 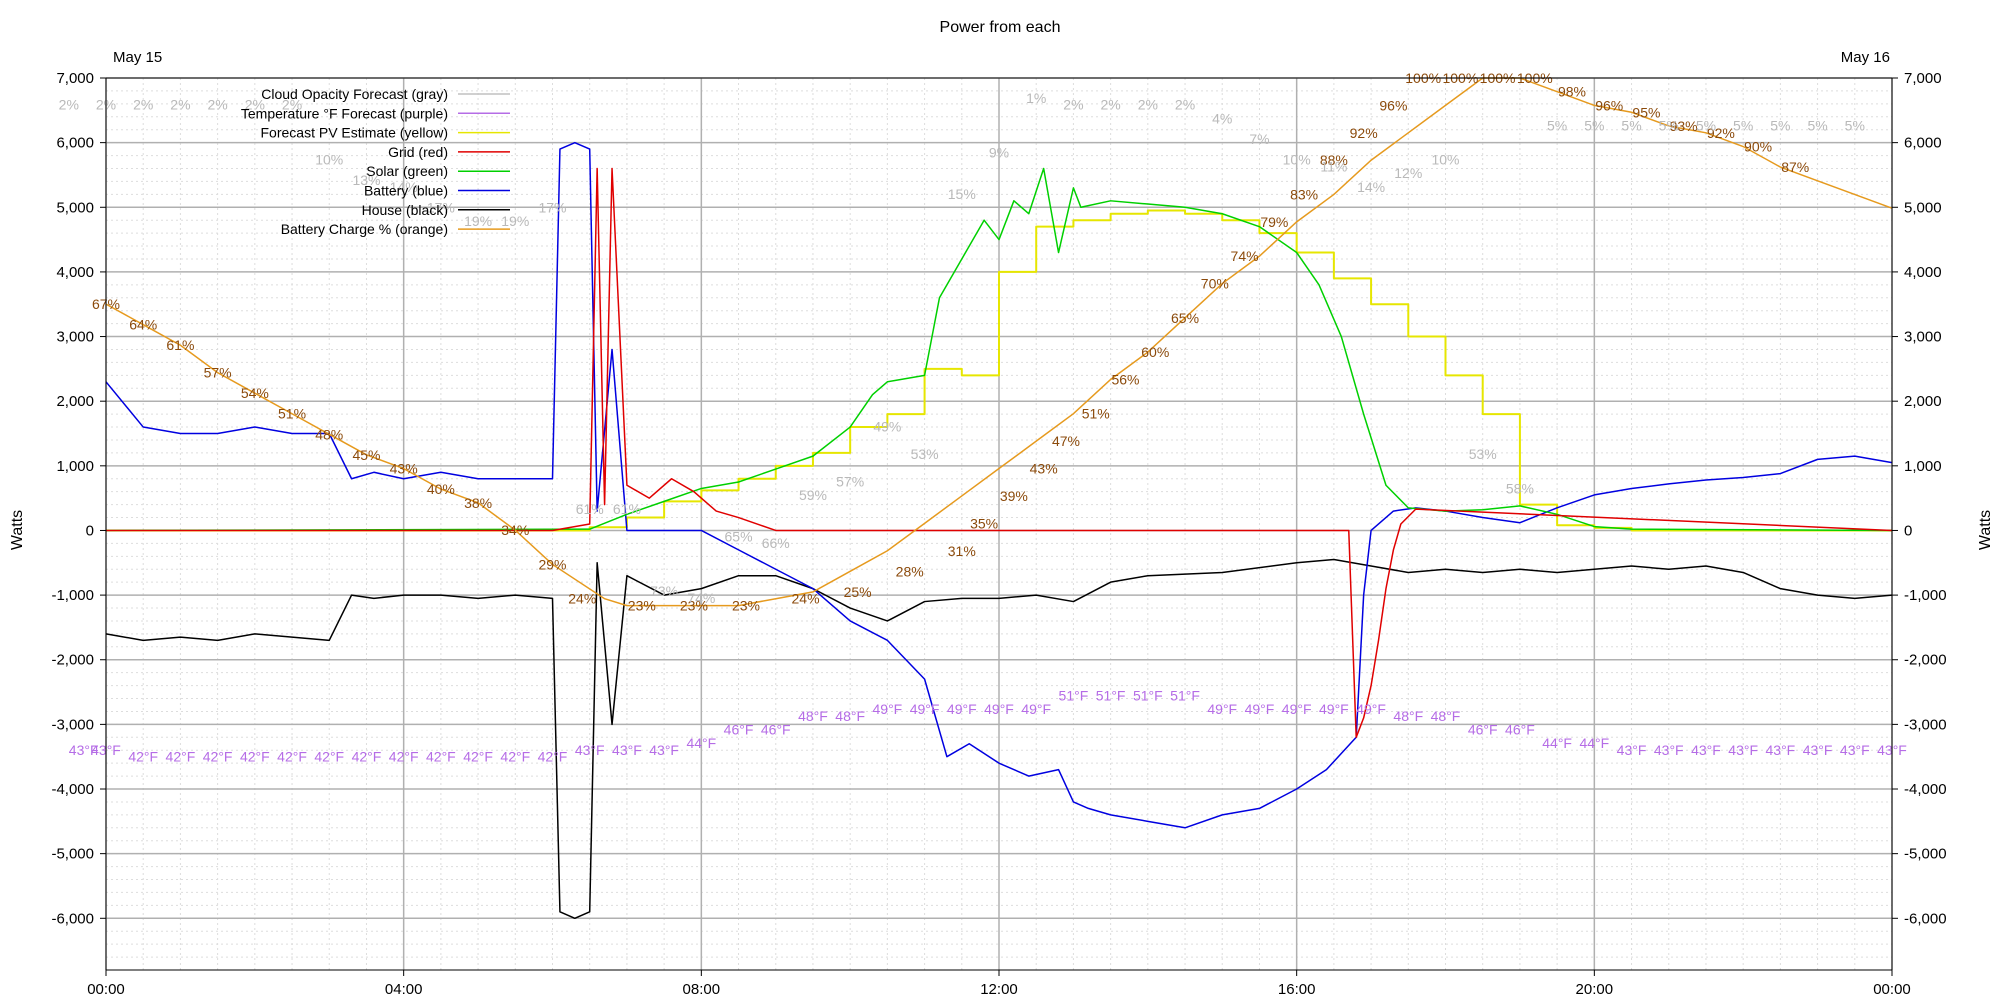 I want to click on y-tick-label: -2,000, so click(x=72, y=660).